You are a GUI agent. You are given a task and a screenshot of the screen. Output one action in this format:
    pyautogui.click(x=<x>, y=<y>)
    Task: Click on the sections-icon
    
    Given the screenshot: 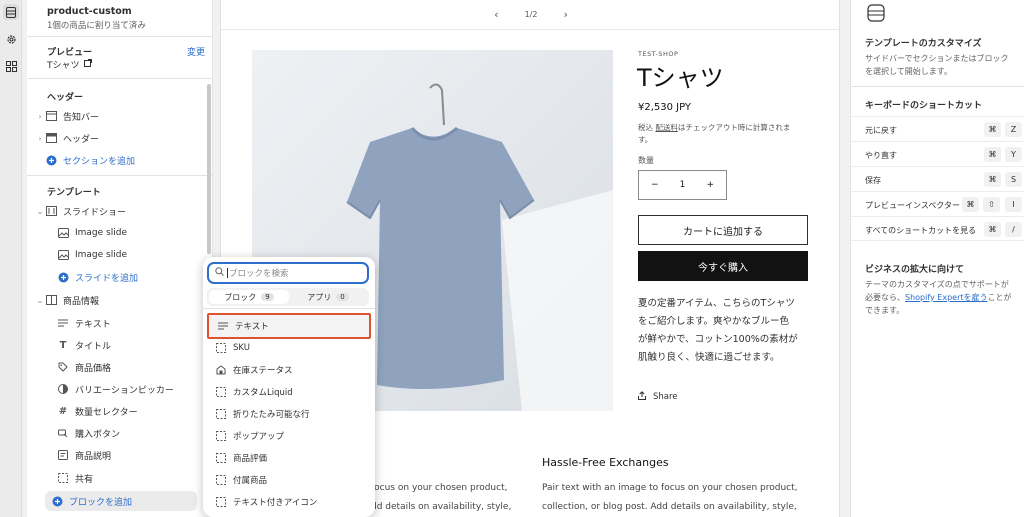 What is the action you would take?
    pyautogui.click(x=11, y=12)
    